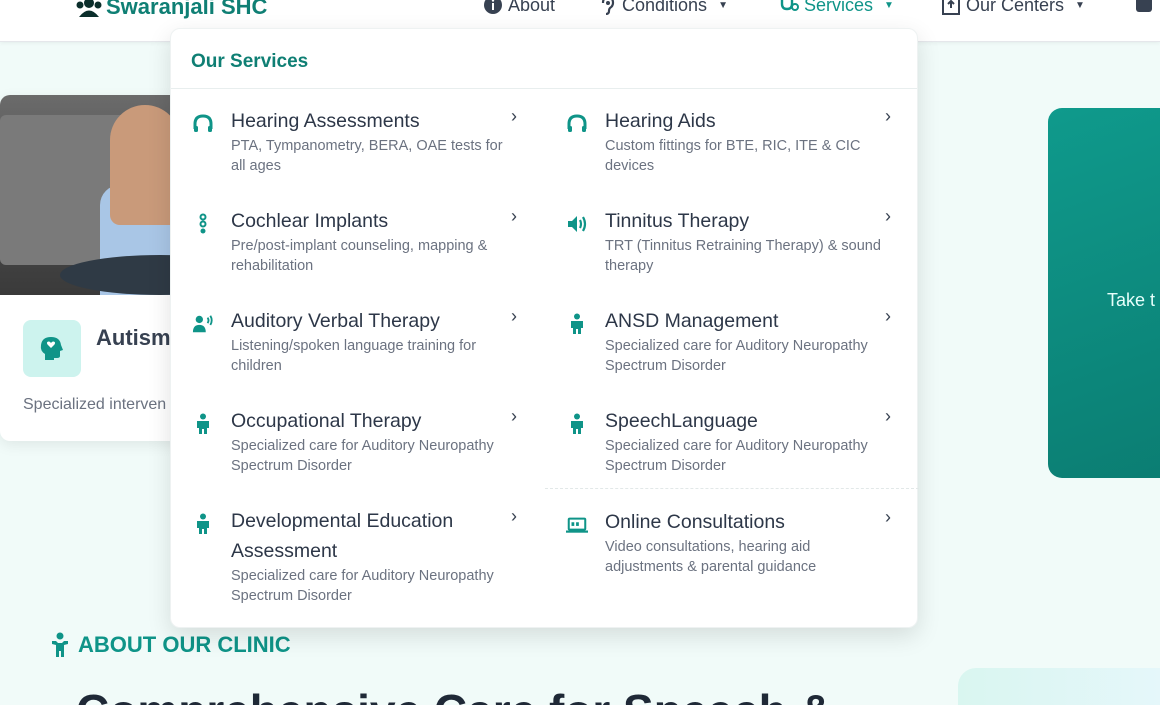 The height and width of the screenshot is (705, 1160). What do you see at coordinates (532, 7) in the screenshot?
I see `nav-about-label: About` at bounding box center [532, 7].